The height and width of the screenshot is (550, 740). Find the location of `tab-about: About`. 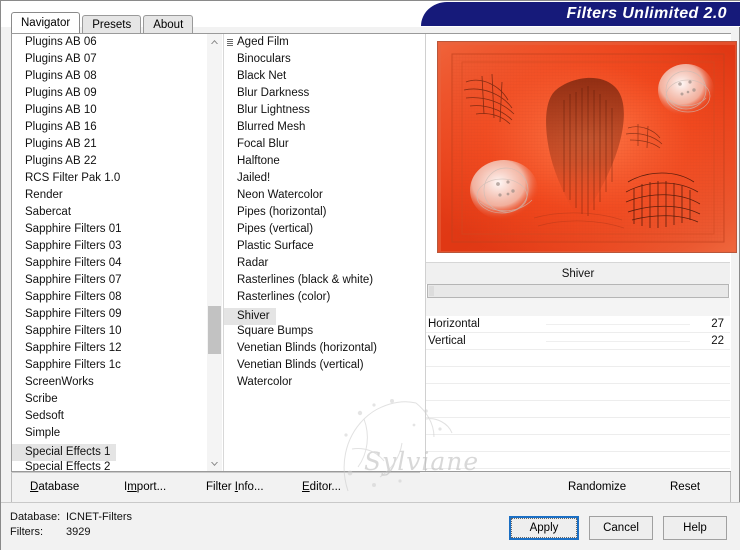

tab-about: About is located at coordinates (168, 24).